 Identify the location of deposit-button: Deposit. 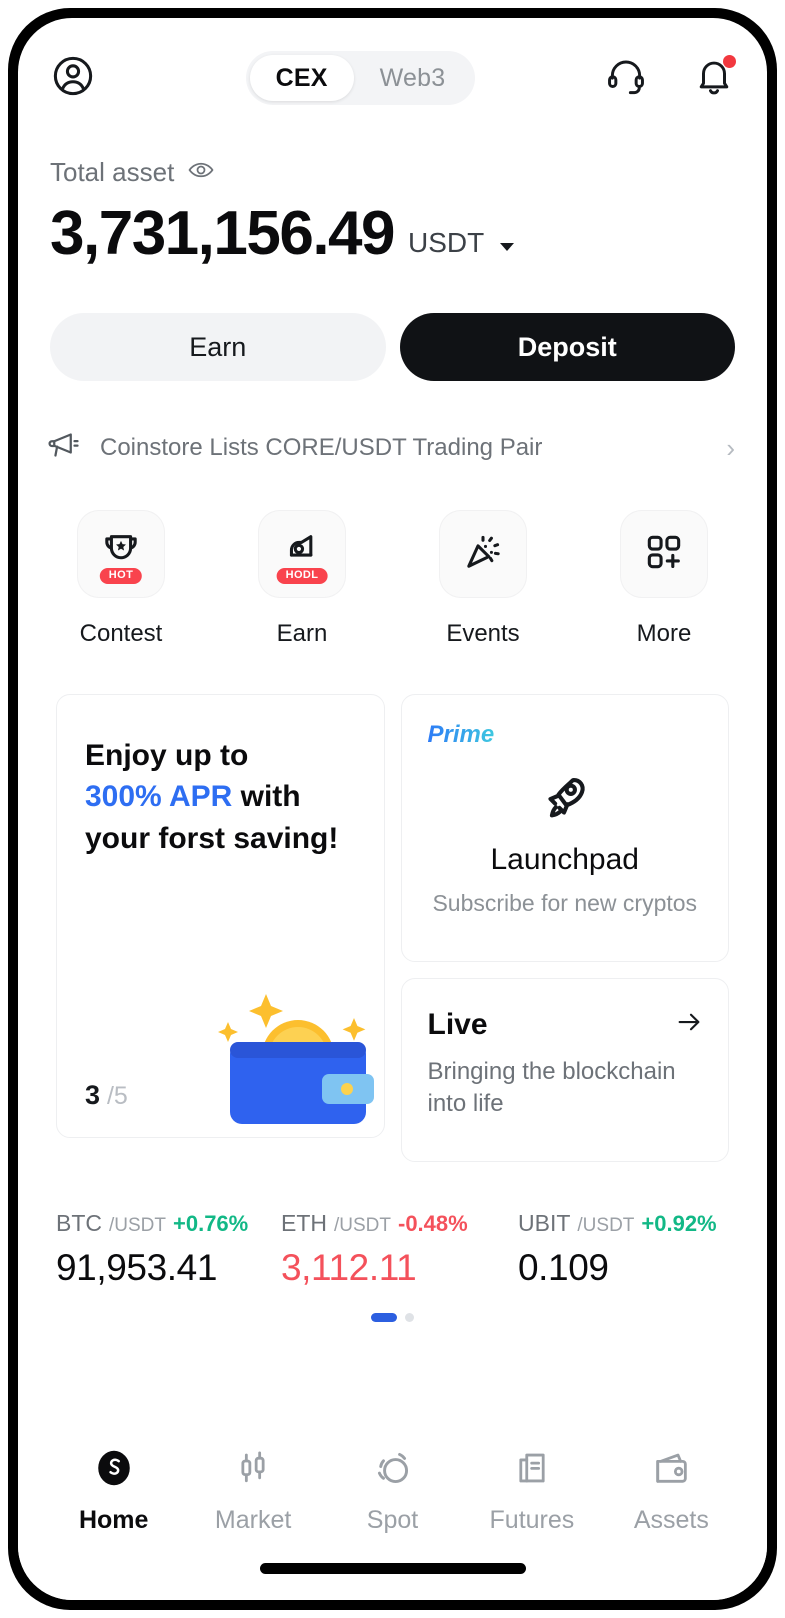
(567, 347).